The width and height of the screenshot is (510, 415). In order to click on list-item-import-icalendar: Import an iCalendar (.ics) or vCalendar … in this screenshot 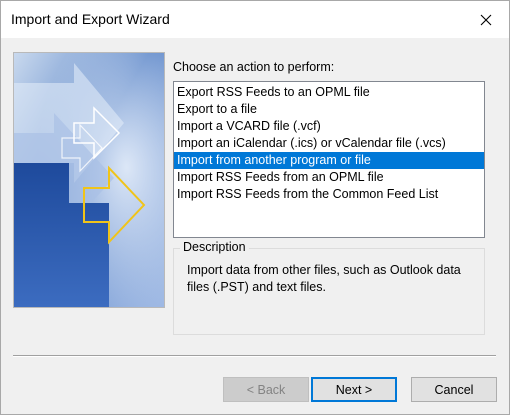, I will do `click(329, 143)`.